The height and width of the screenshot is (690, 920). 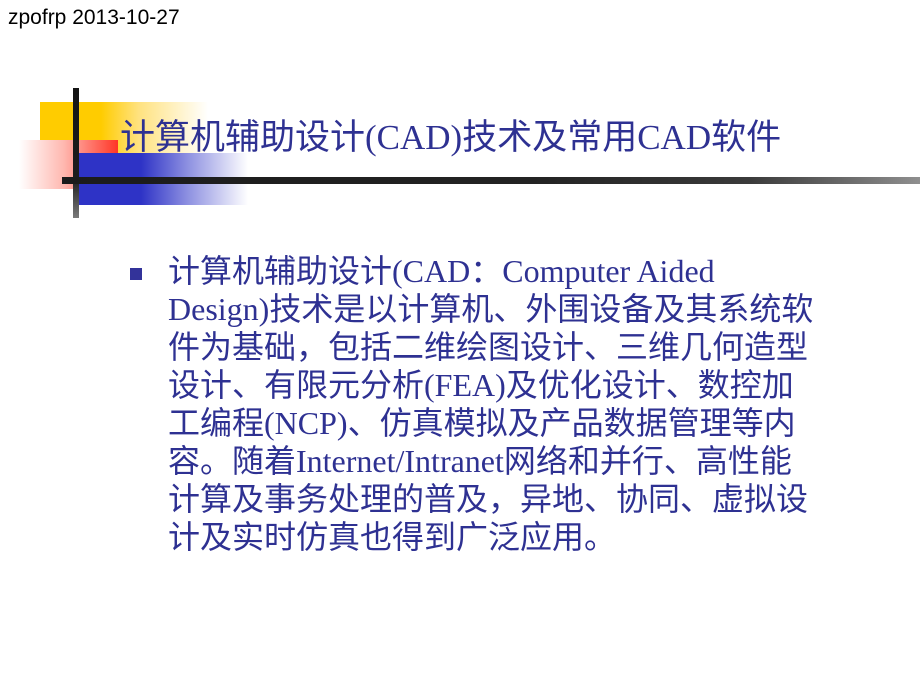 What do you see at coordinates (451, 137) in the screenshot?
I see `slide-title: 计算机辅助设计(CAD)技术及常用CAD软件` at bounding box center [451, 137].